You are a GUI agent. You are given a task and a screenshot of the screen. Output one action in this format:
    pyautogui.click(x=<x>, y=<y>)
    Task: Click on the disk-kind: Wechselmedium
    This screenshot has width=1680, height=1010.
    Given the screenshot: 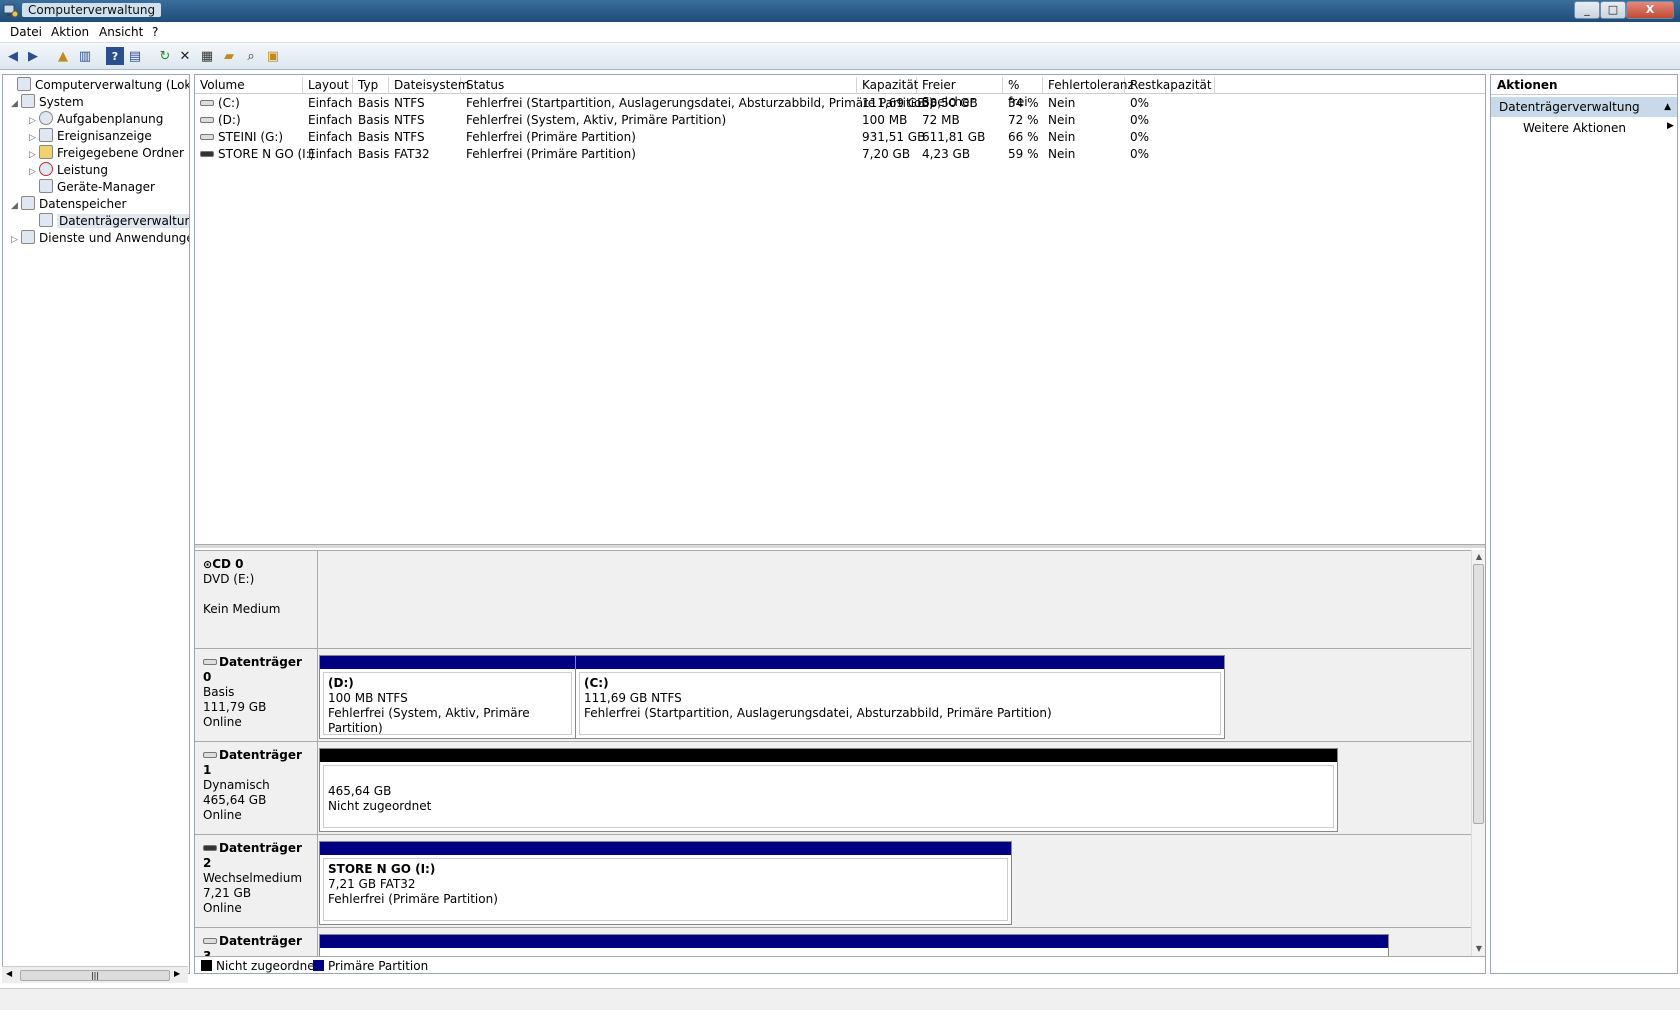 What is the action you would take?
    pyautogui.click(x=253, y=878)
    